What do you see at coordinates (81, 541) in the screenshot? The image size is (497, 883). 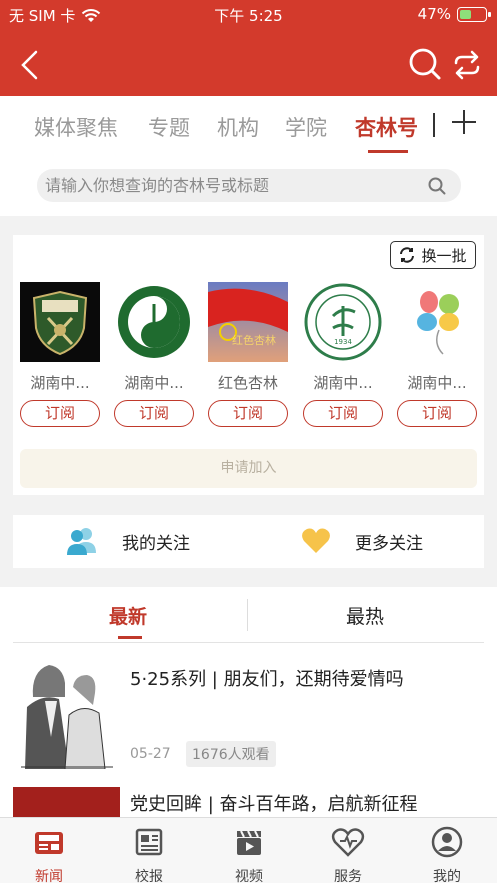 I see `users-icon` at bounding box center [81, 541].